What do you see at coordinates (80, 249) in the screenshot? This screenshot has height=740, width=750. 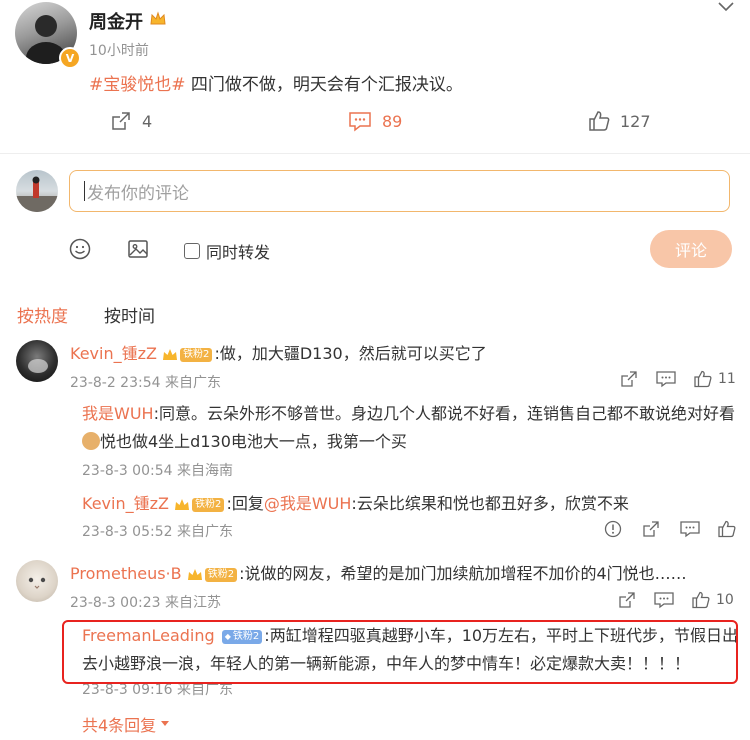 I see `emoji-icon` at bounding box center [80, 249].